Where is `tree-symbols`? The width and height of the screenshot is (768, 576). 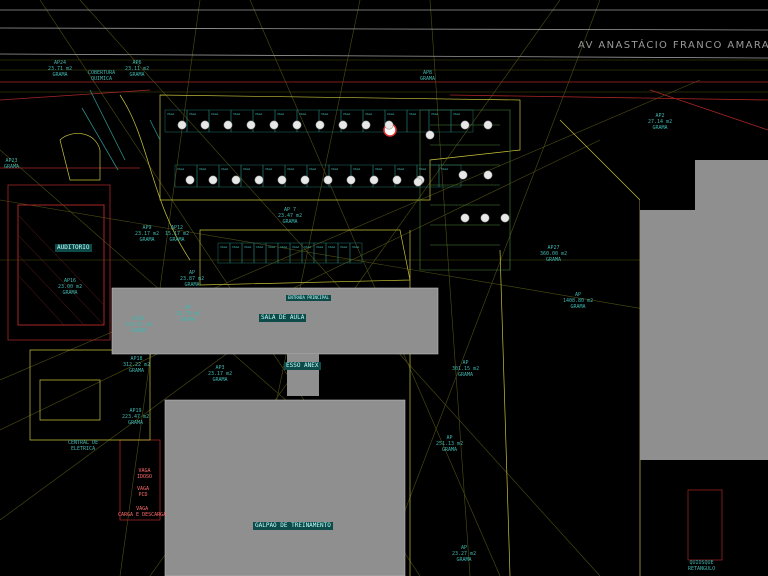 tree-symbols is located at coordinates (343, 171).